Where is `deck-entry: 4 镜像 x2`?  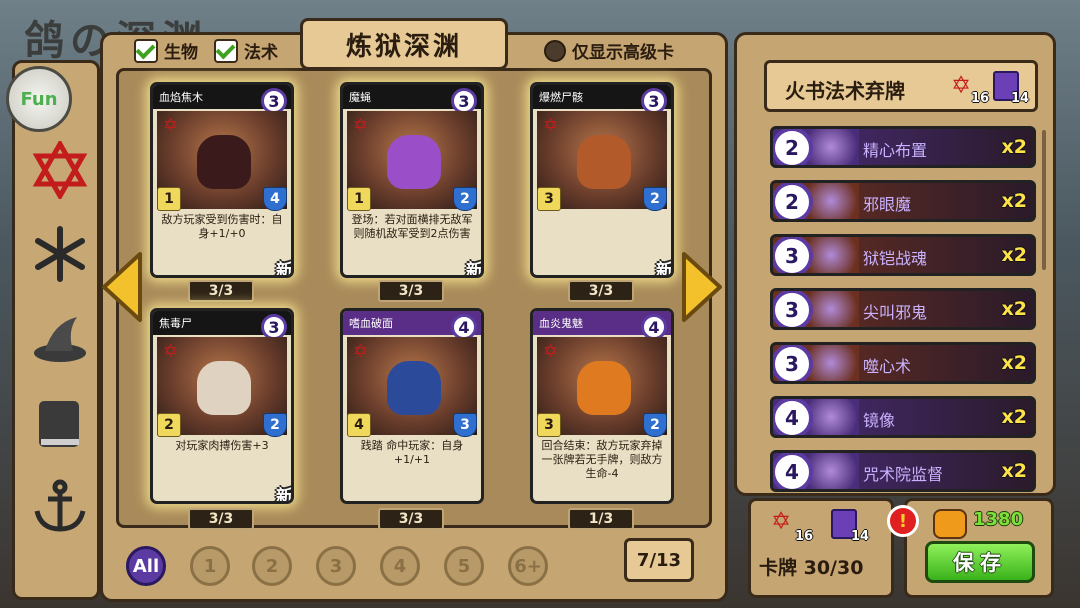
deck-entry: 4 镜像 x2 is located at coordinates (903, 417).